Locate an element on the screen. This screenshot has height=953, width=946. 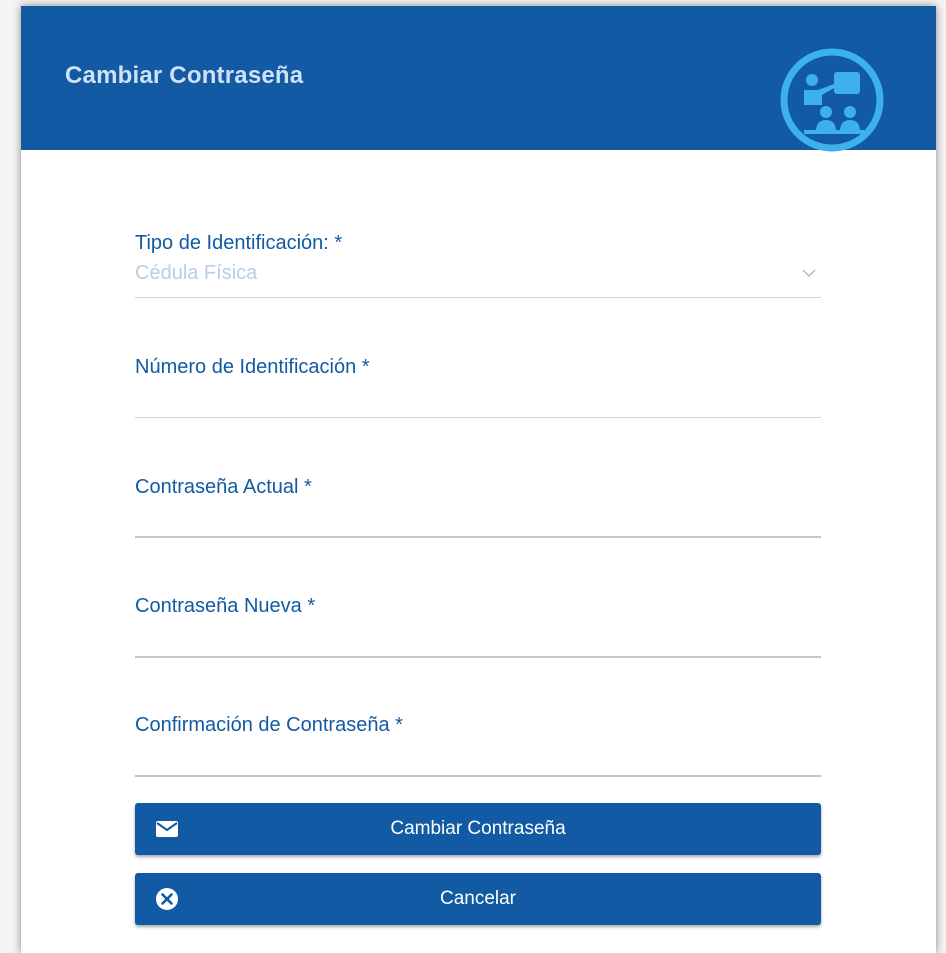
confirmacion-contrasena-underline is located at coordinates (478, 776).